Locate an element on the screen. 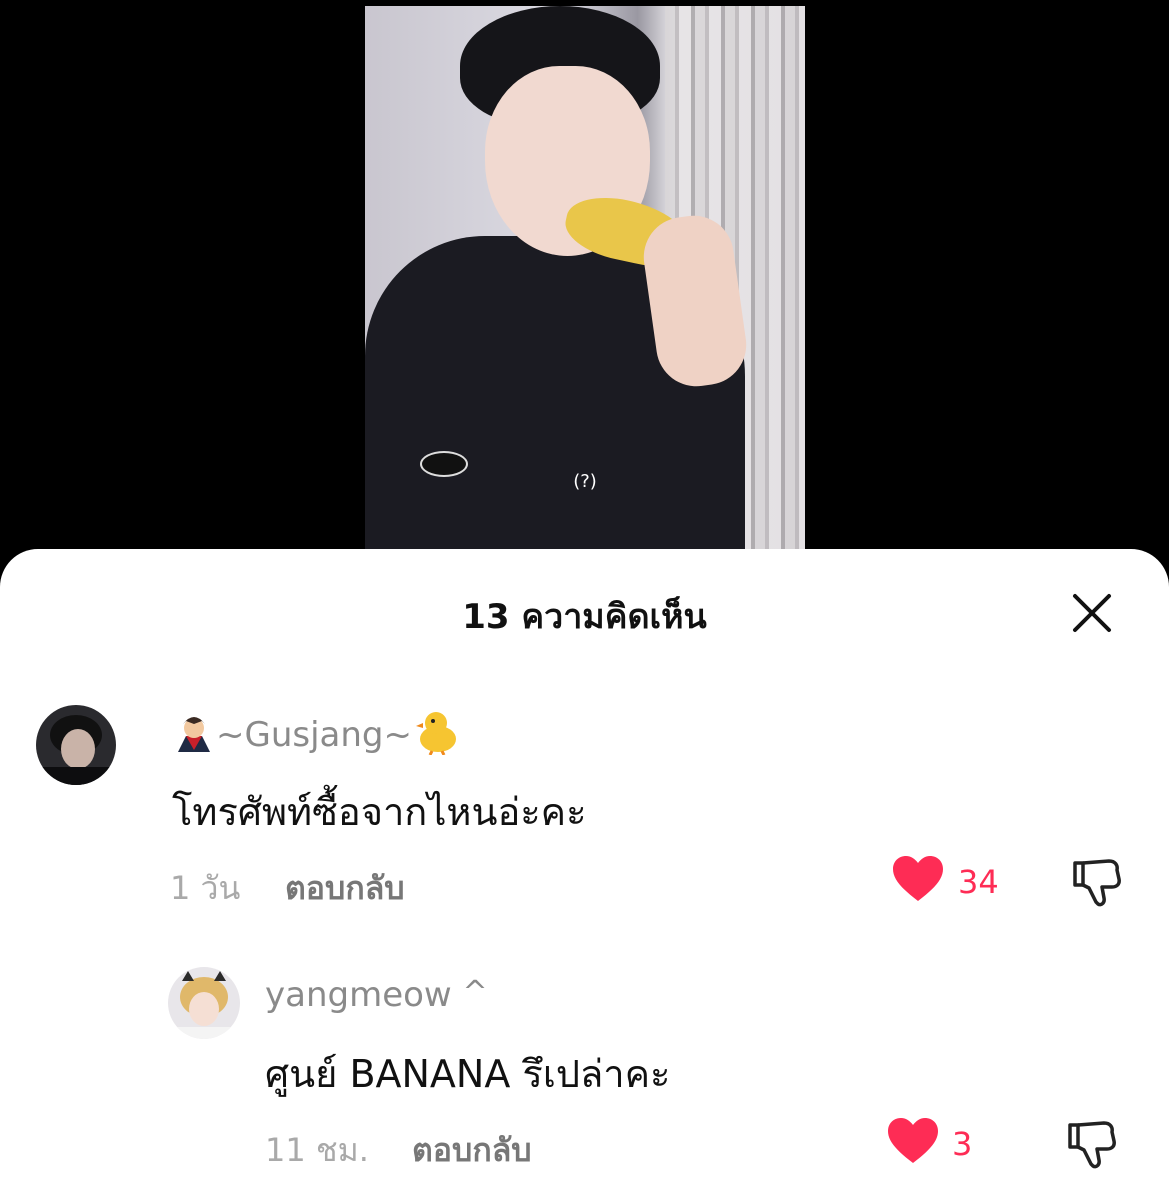 Image resolution: width=1169 pixels, height=1181 pixels. vampire-emoji is located at coordinates (194, 736).